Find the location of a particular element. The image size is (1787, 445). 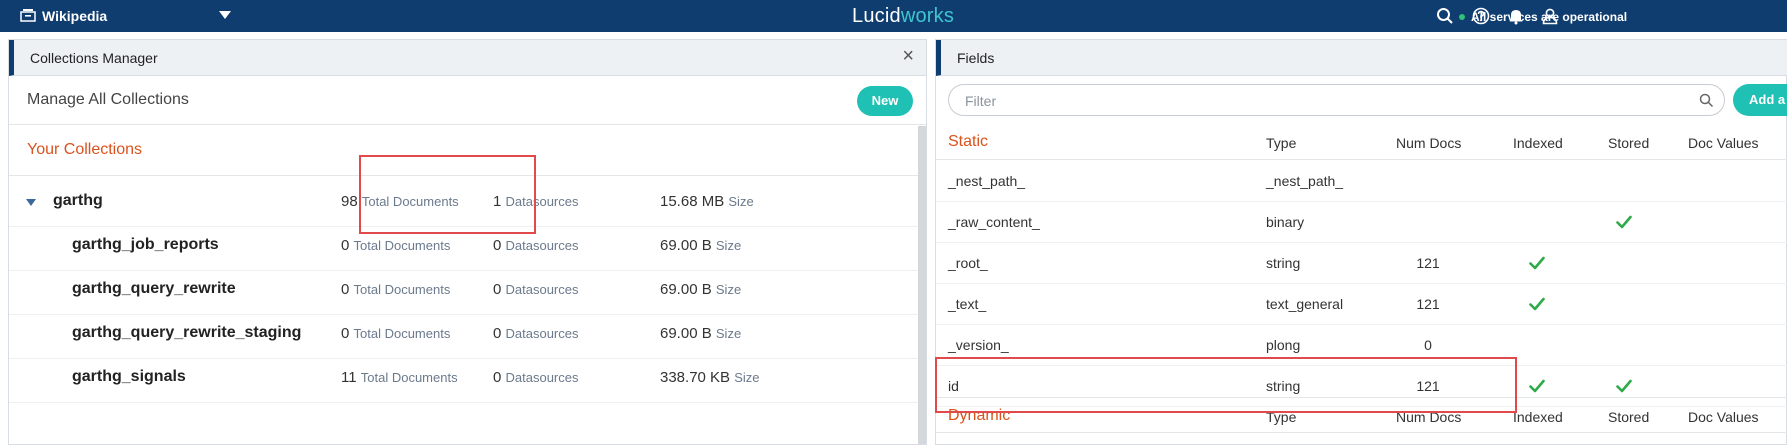

field-type: string is located at coordinates (1283, 263).